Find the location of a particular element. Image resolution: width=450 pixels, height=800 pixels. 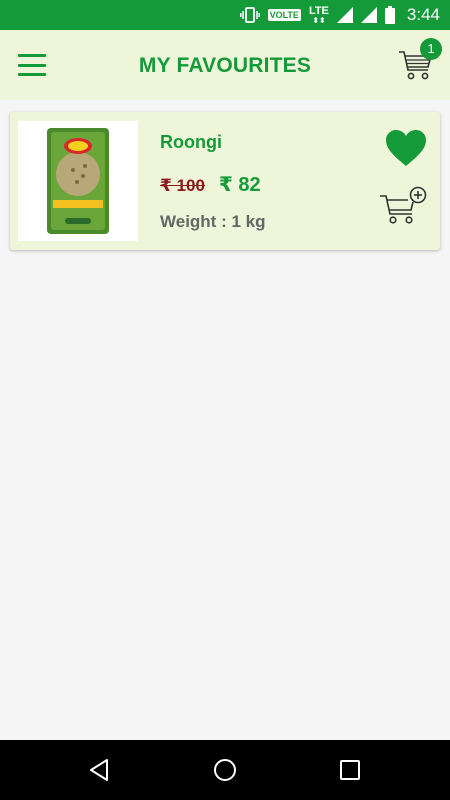

home-icon is located at coordinates (225, 770).